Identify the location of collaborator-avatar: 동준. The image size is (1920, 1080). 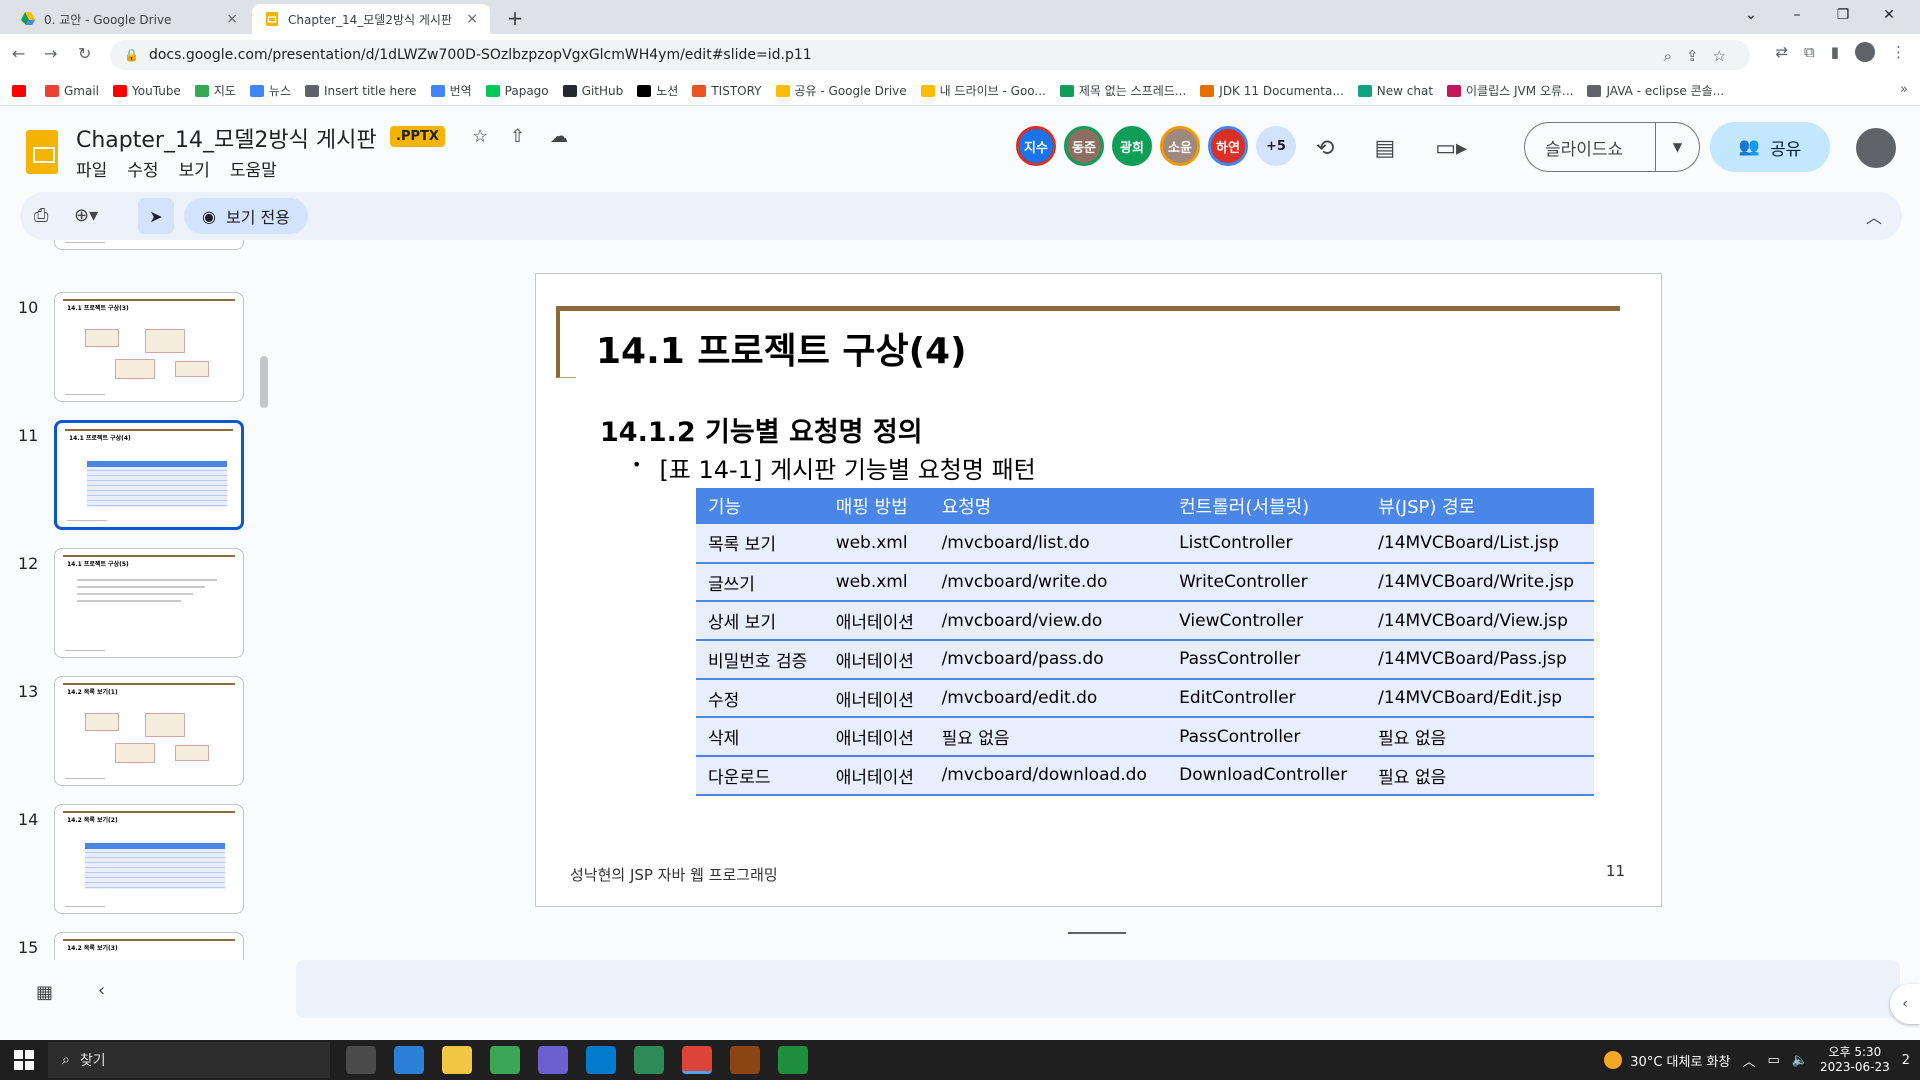
(1084, 146).